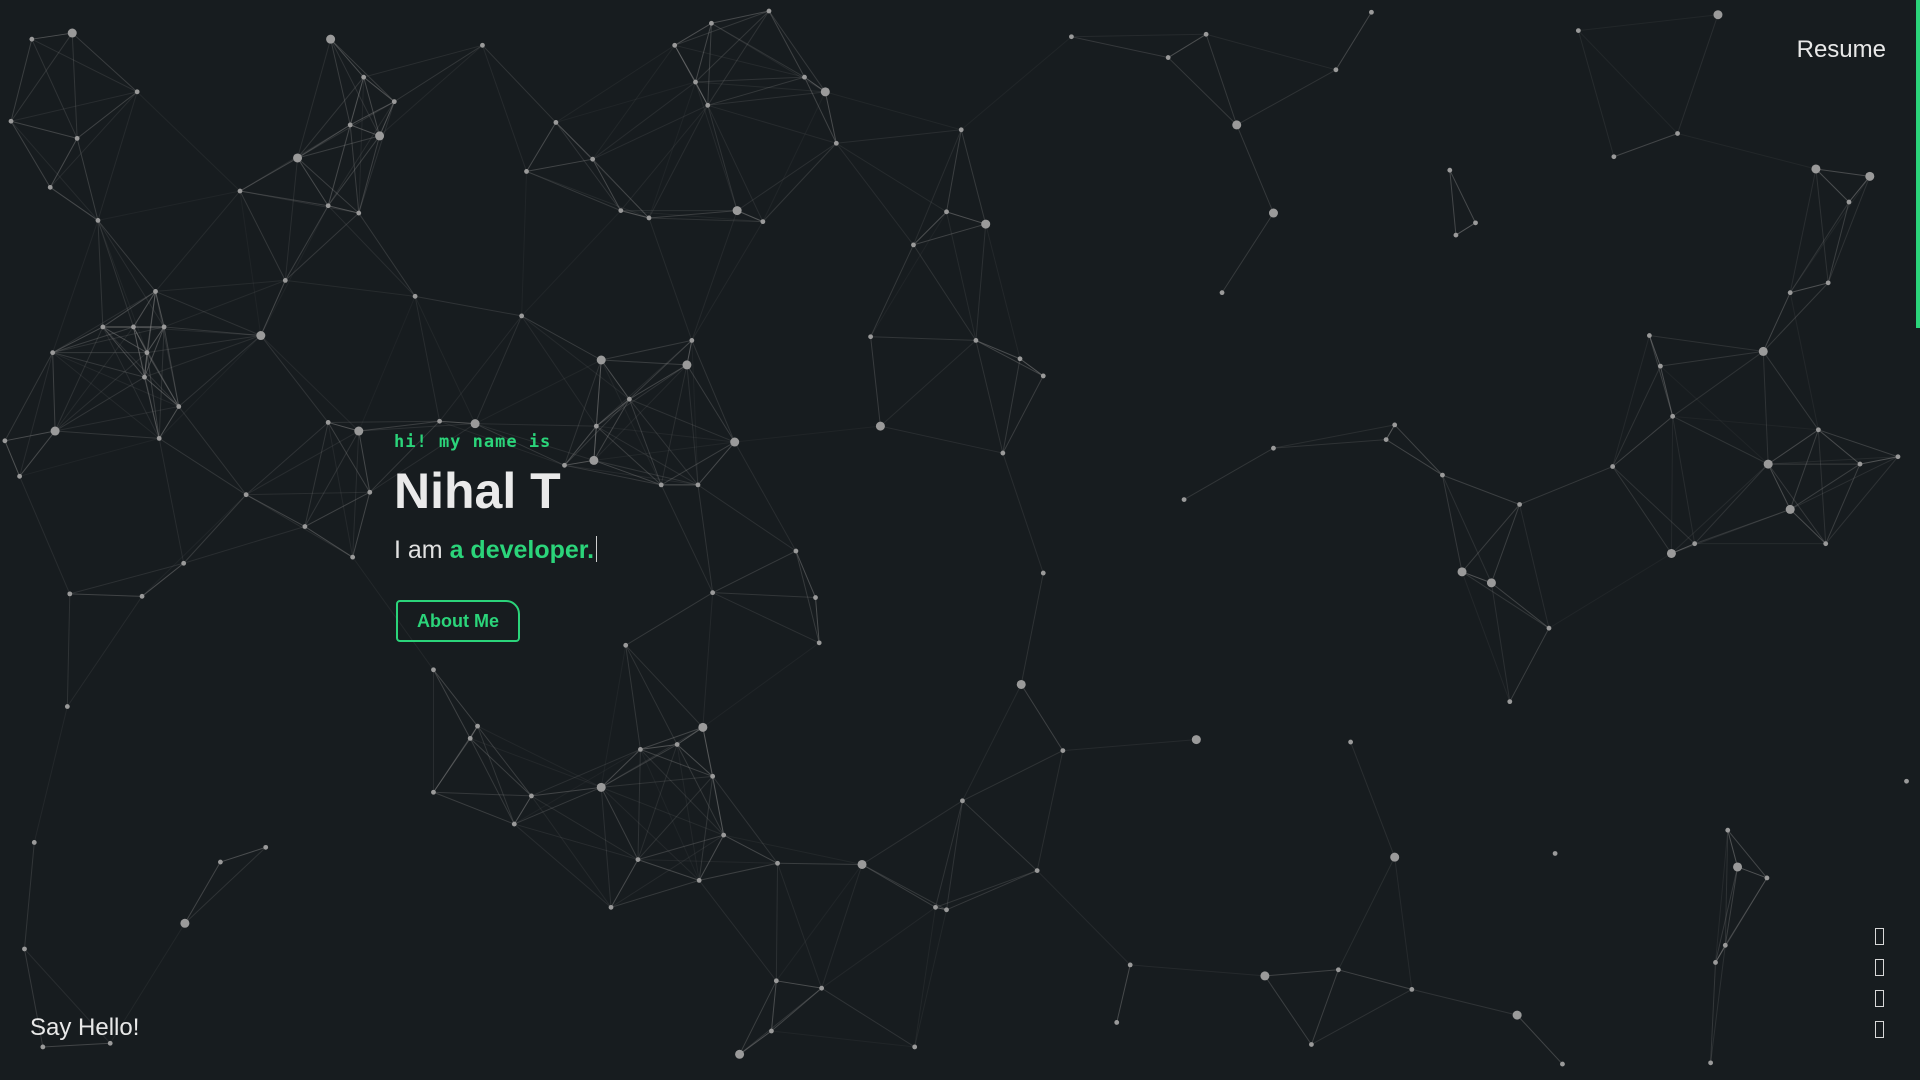 The width and height of the screenshot is (1920, 1080). I want to click on scroll-progress-bar, so click(1918, 164).